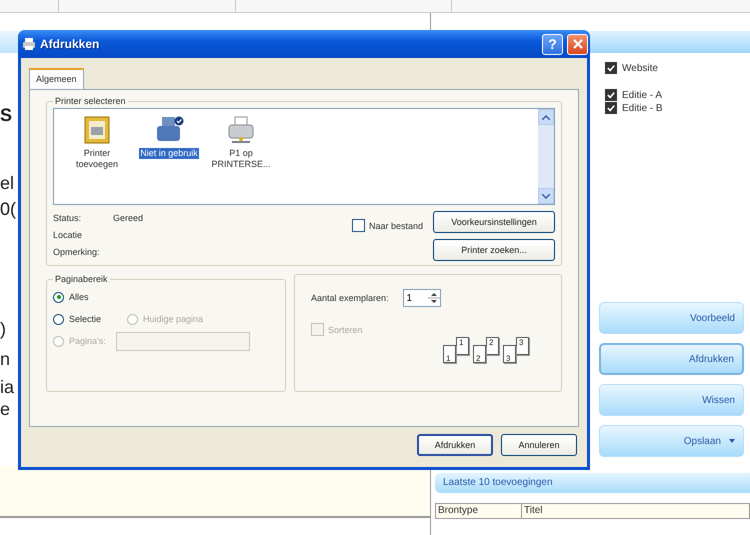 This screenshot has width=750, height=535. I want to click on text-fragment: el, so click(7, 183).